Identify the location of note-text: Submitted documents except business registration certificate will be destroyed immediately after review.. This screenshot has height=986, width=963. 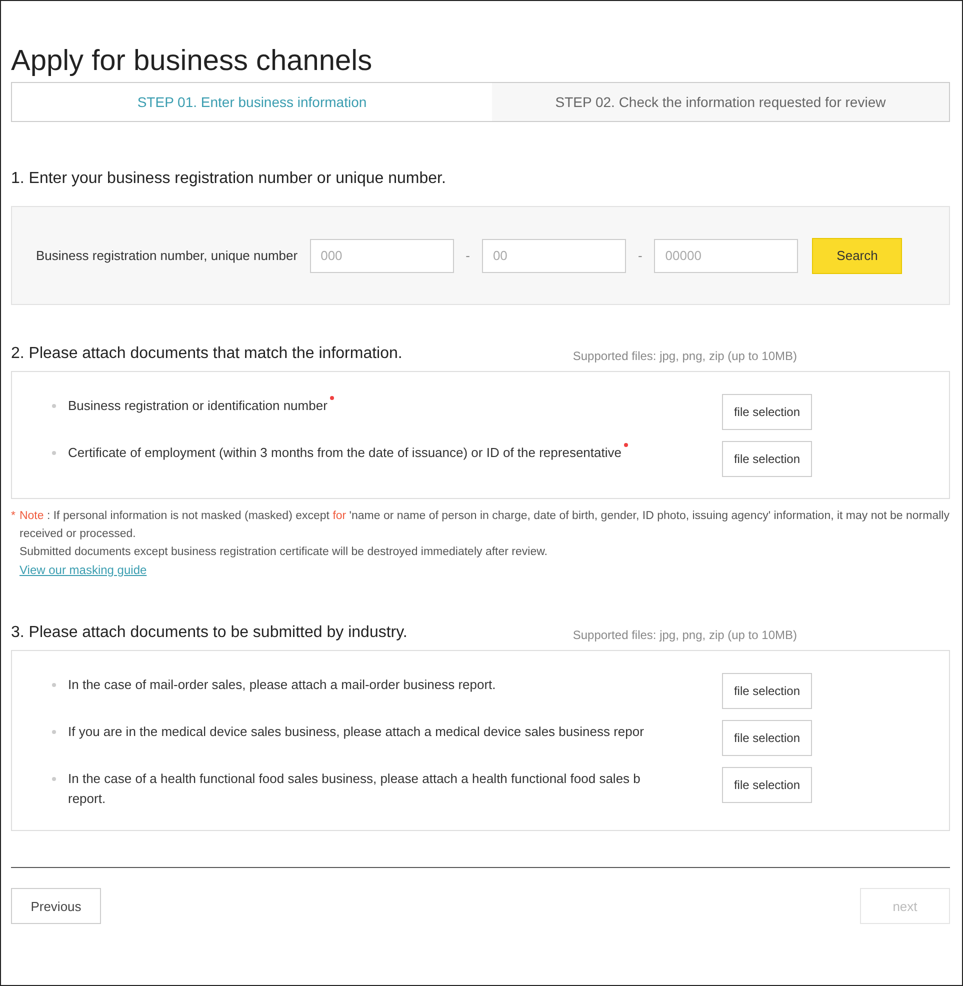
(283, 552).